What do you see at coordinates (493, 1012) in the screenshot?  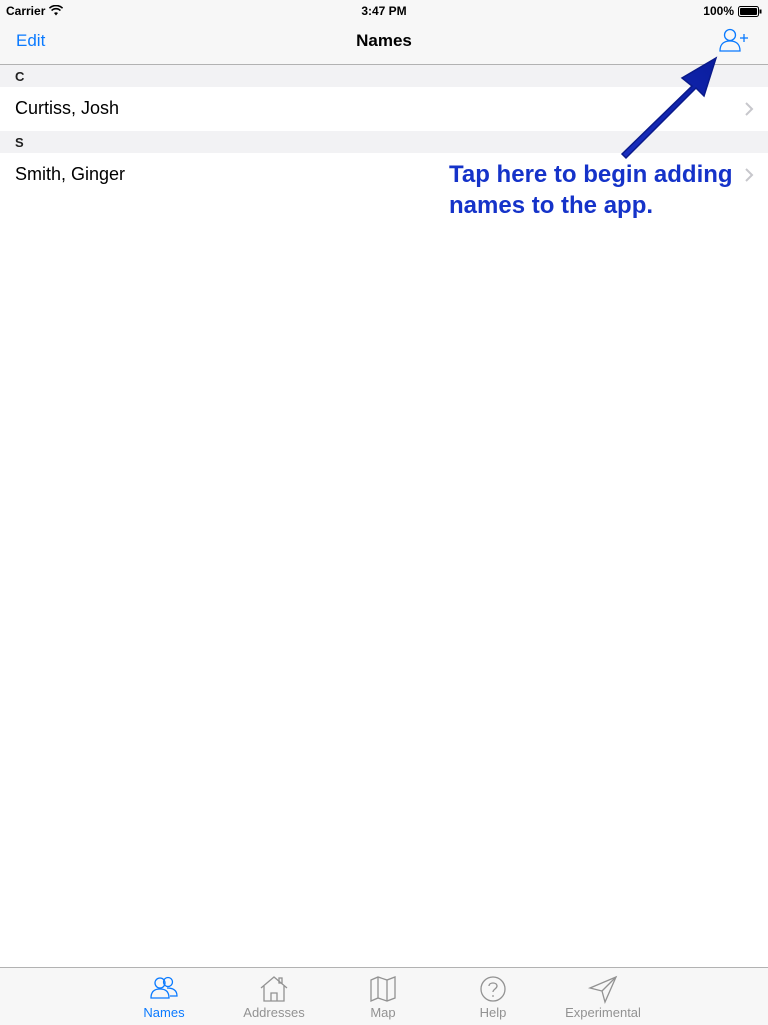 I see `tab-label: Help` at bounding box center [493, 1012].